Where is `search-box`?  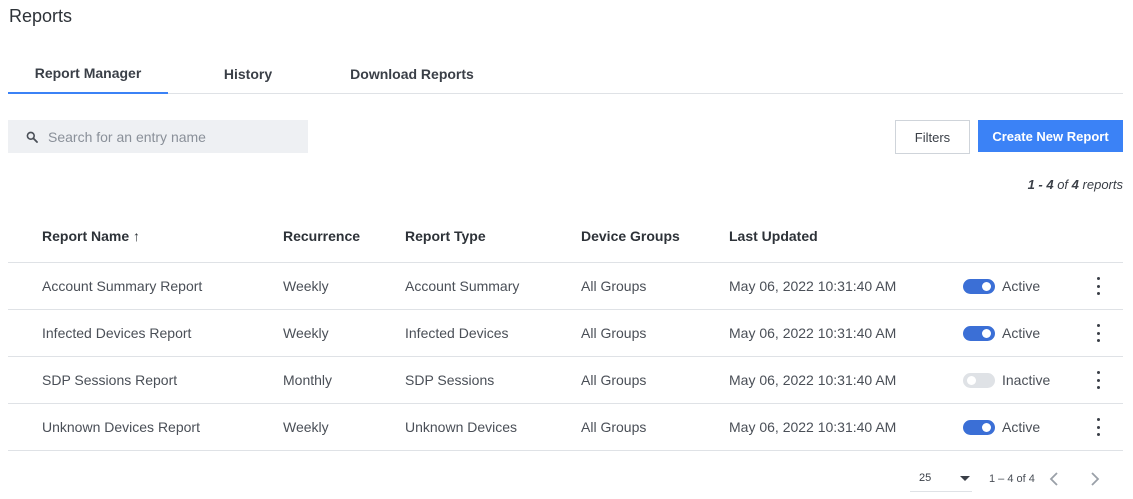 search-box is located at coordinates (158, 136).